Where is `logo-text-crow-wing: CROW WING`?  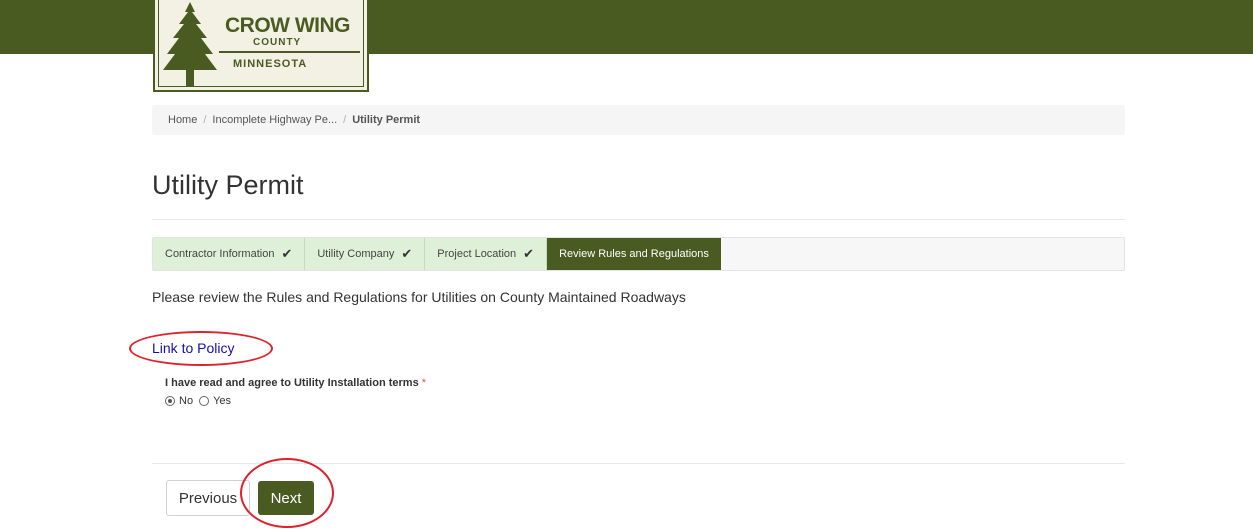
logo-text-crow-wing: CROW WING is located at coordinates (287, 25).